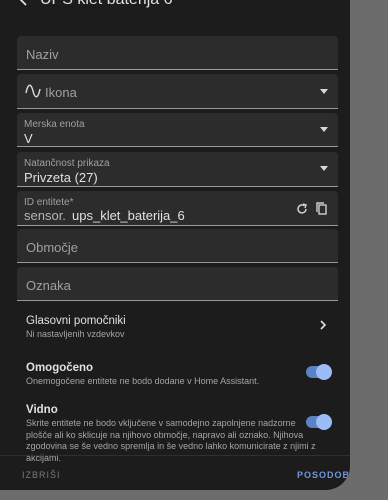  What do you see at coordinates (61, 177) in the screenshot?
I see `precision-value: Privzeta (27)` at bounding box center [61, 177].